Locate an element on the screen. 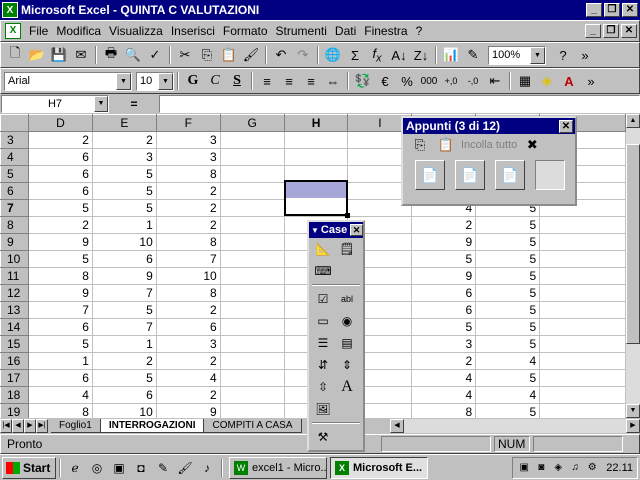 The height and width of the screenshot is (480, 640). sort-ascending-icon: A↓ is located at coordinates (399, 55).